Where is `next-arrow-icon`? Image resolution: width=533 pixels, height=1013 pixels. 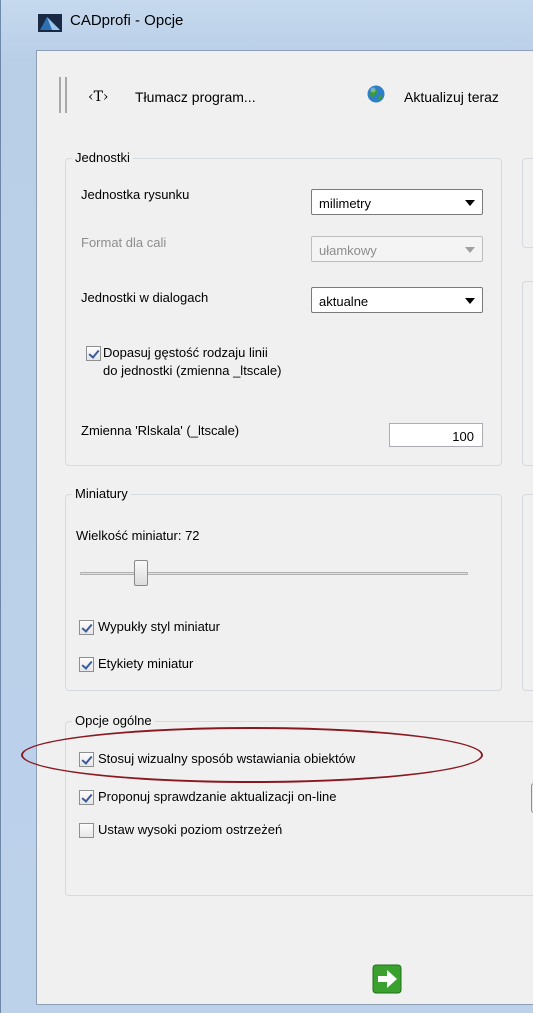
next-arrow-icon is located at coordinates (387, 979).